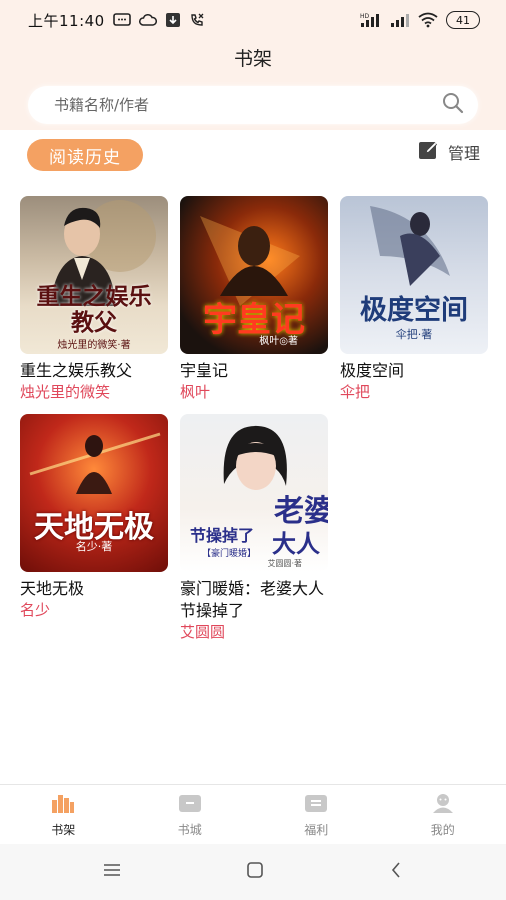  I want to click on search-bar, so click(253, 105).